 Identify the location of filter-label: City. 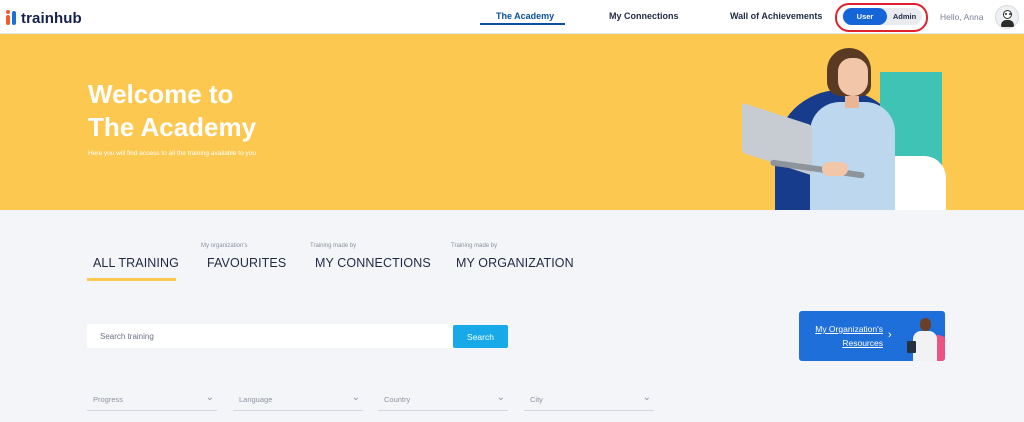
(536, 399).